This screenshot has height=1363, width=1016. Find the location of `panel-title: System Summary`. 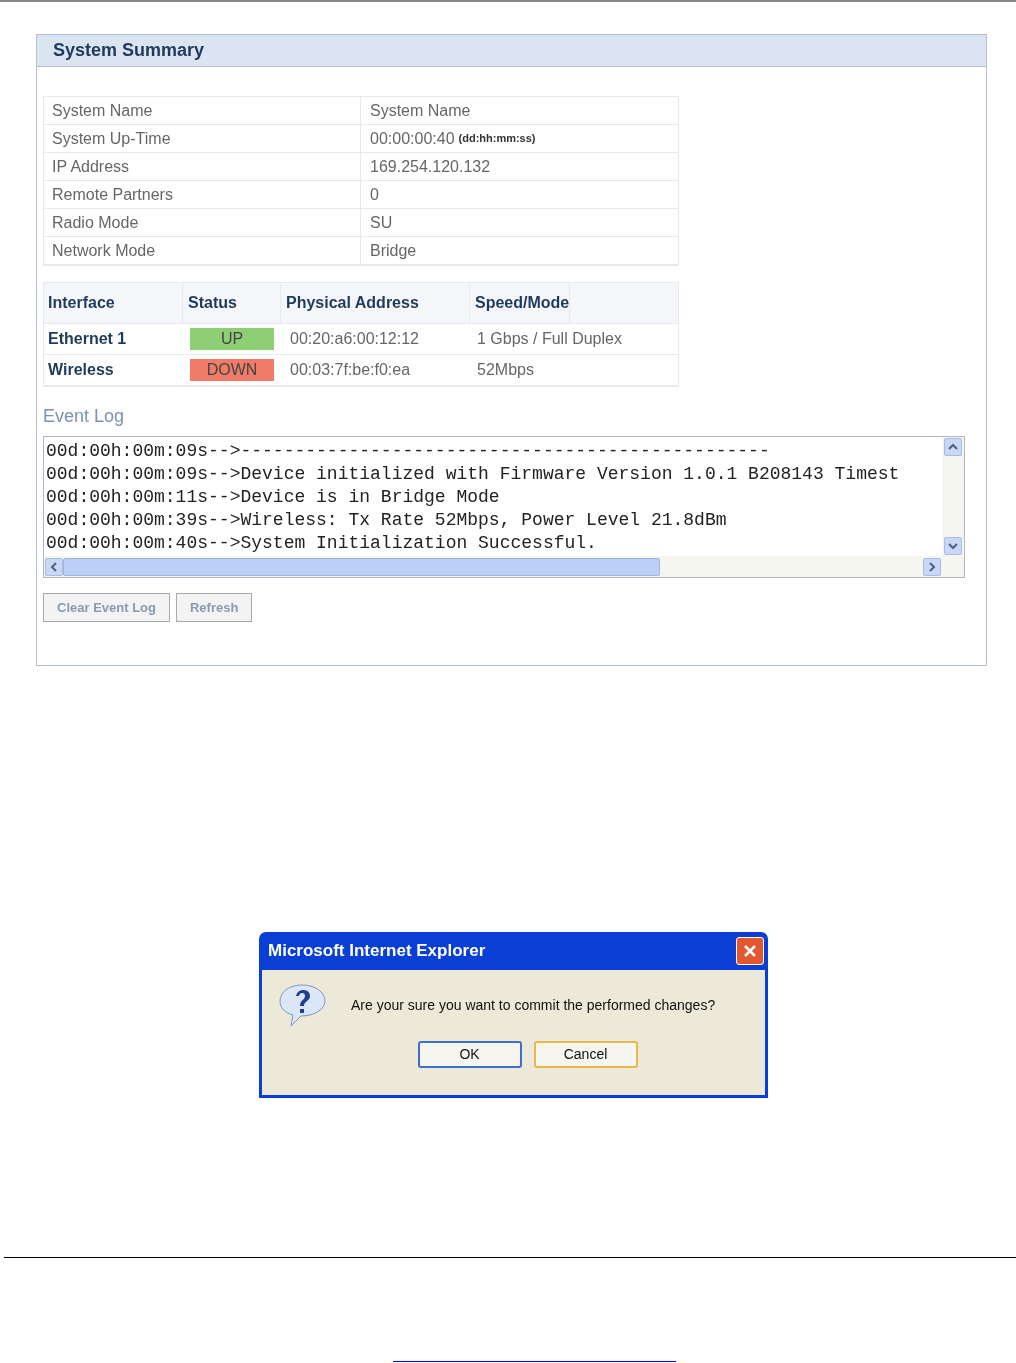

panel-title: System Summary is located at coordinates (129, 50).